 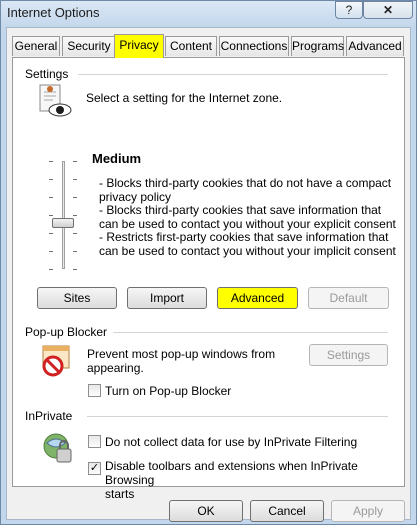 I want to click on title-bar: Internet Options ? ✕, so click(x=208, y=14).